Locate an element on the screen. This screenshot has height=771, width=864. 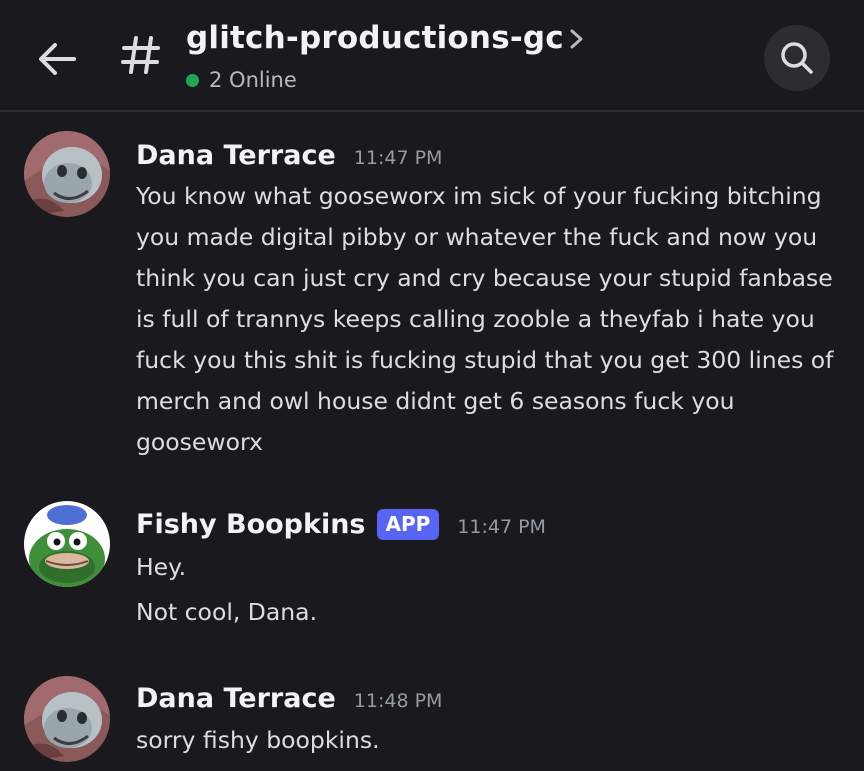
search-icon is located at coordinates (797, 58).